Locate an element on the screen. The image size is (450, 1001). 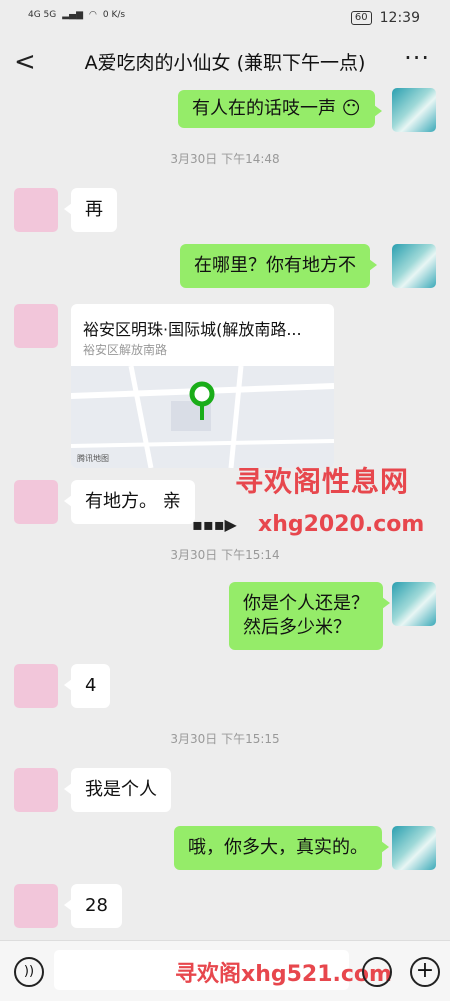
message-text: 4 is located at coordinates (91, 685).